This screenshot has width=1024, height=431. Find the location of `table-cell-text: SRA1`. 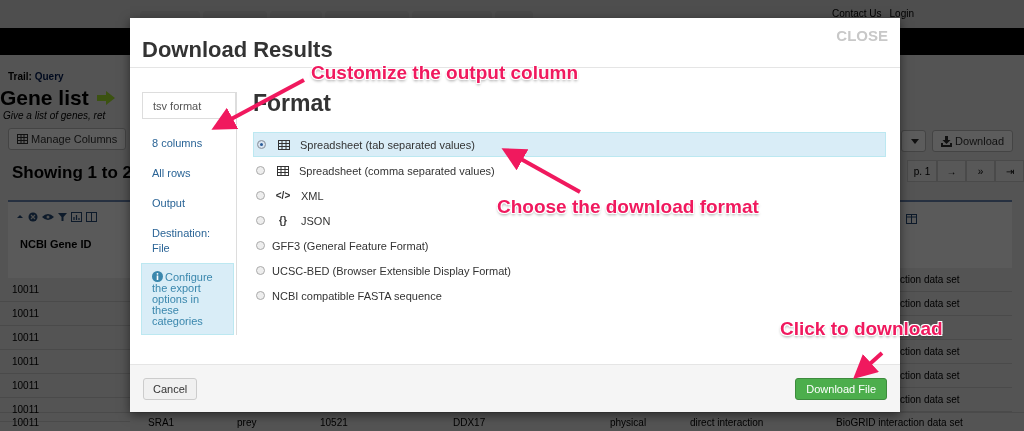

table-cell-text: SRA1 is located at coordinates (162, 422).